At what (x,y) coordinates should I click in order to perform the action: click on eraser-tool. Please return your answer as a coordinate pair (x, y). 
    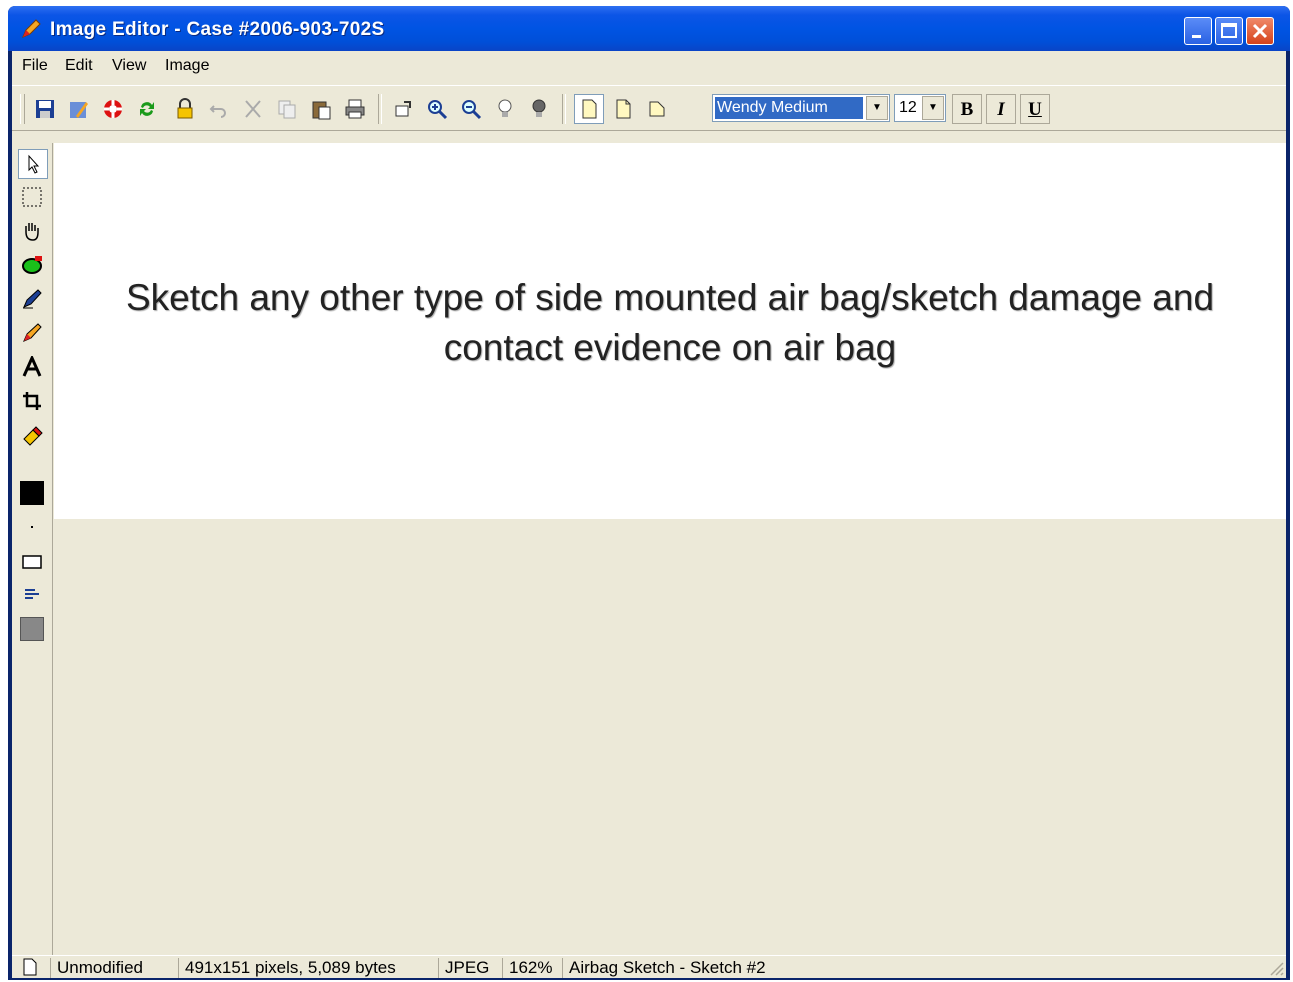
    Looking at the image, I should click on (32, 435).